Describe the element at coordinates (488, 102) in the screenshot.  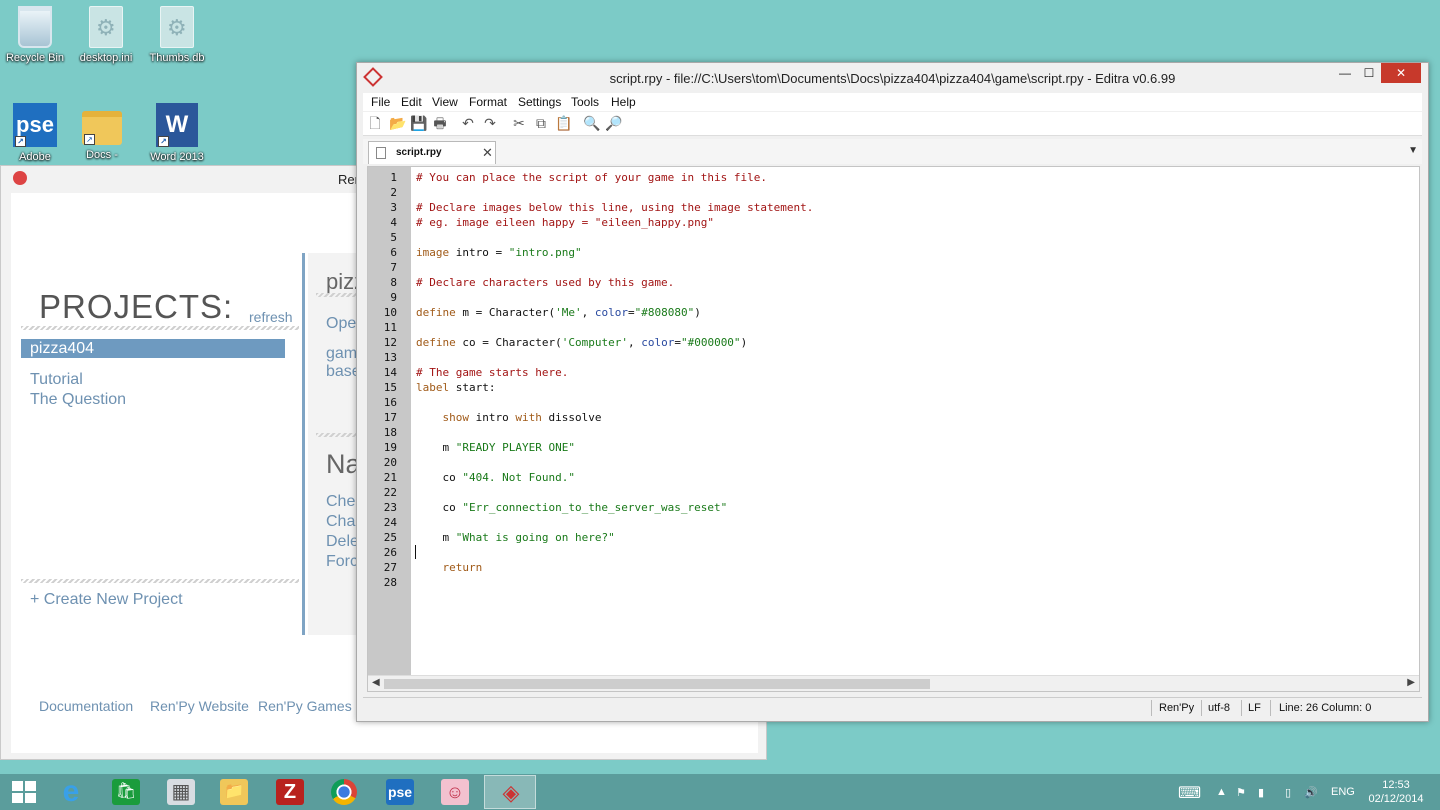
I see `menu-format: Format` at that location.